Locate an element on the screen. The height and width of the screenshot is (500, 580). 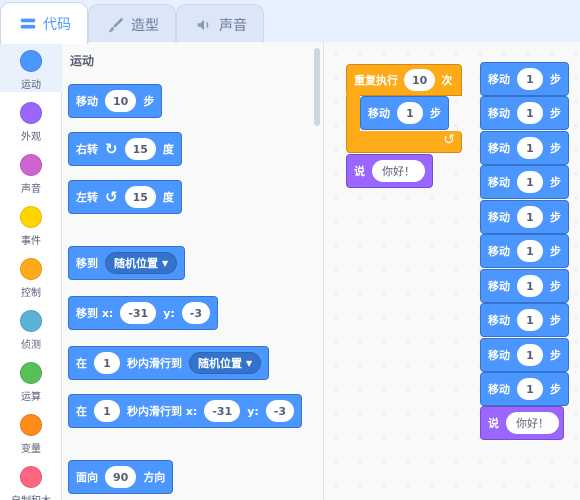
category-label: 变量 is located at coordinates (31, 449).